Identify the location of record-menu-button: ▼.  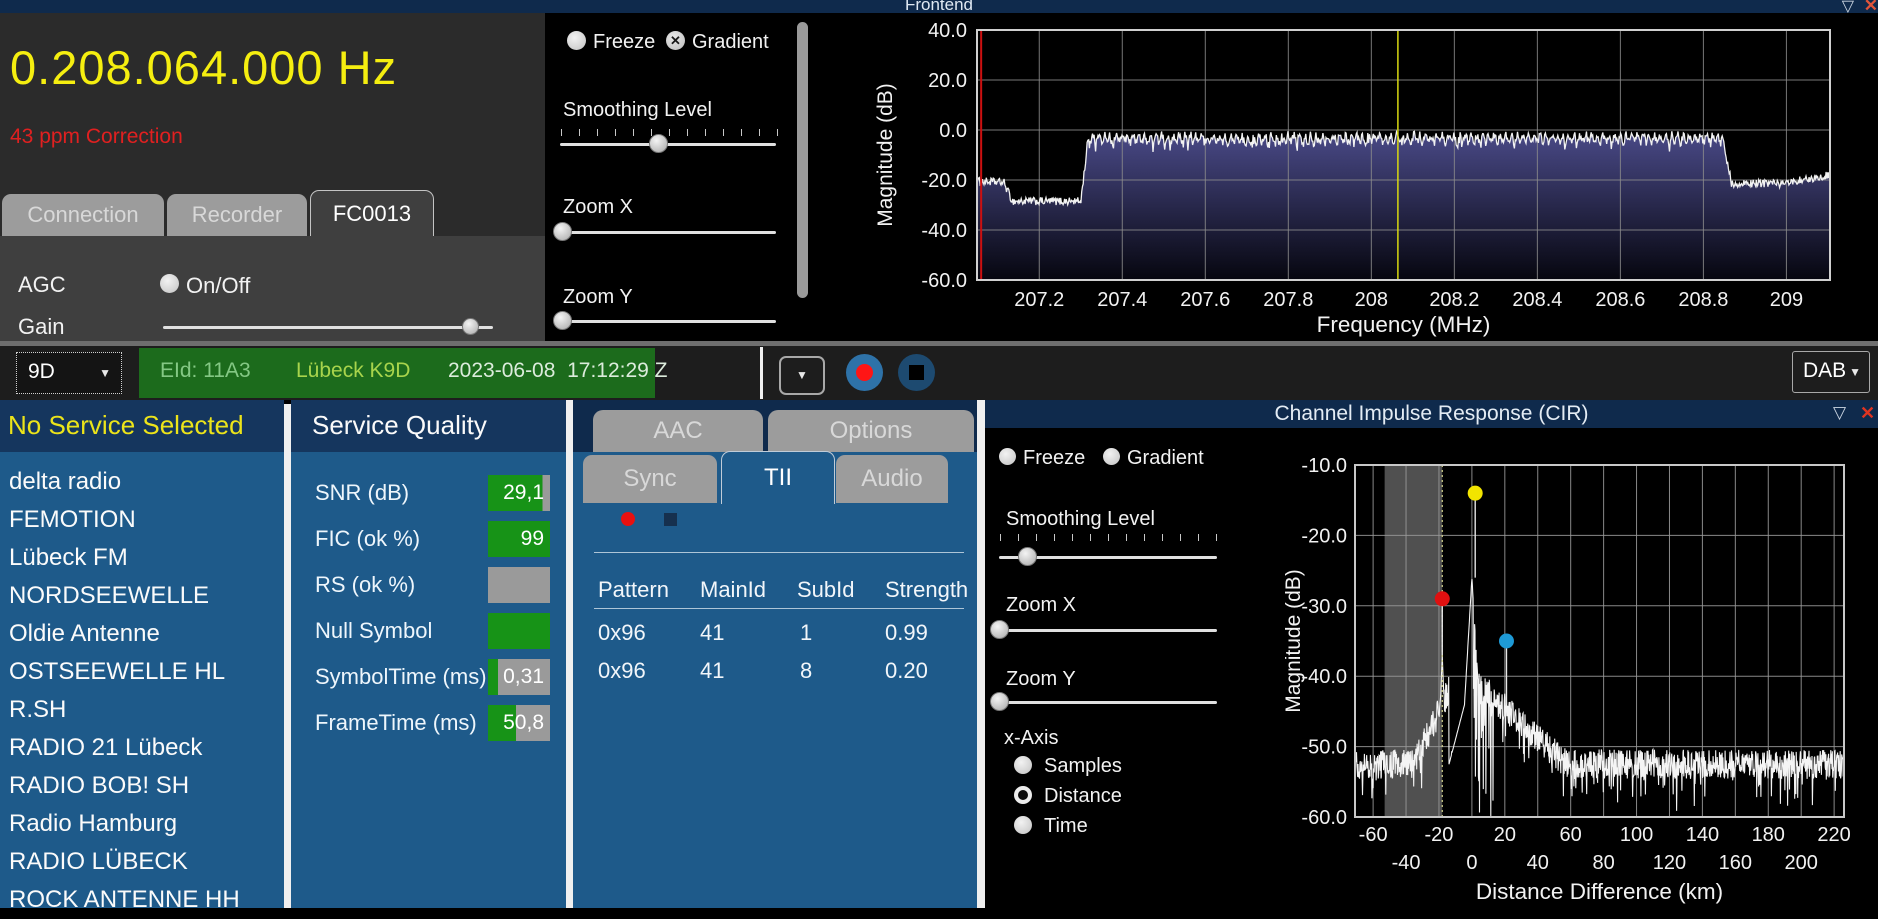
(802, 375).